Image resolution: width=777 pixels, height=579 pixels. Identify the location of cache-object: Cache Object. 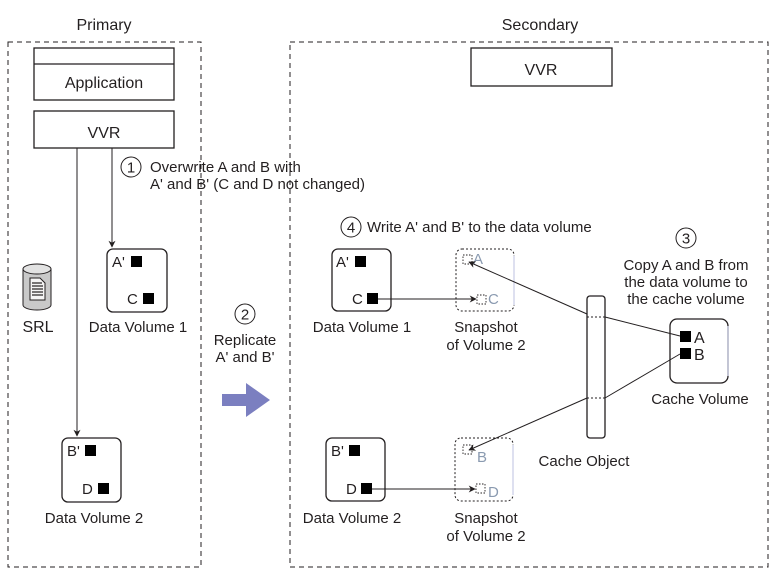
(585, 382).